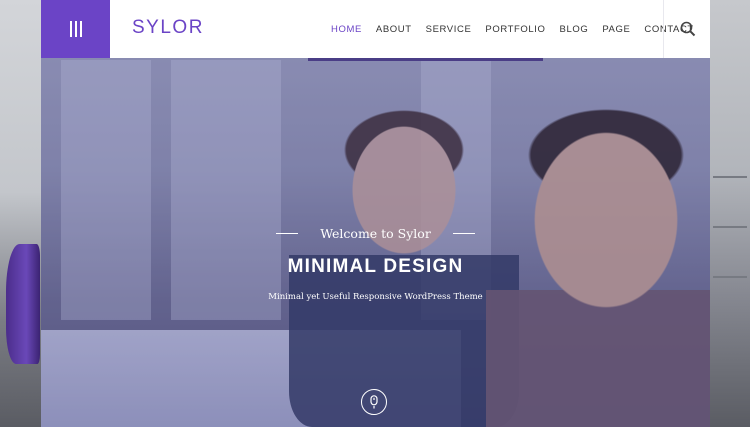 The height and width of the screenshot is (427, 750). I want to click on nav-item-about: ABOUT, so click(394, 29).